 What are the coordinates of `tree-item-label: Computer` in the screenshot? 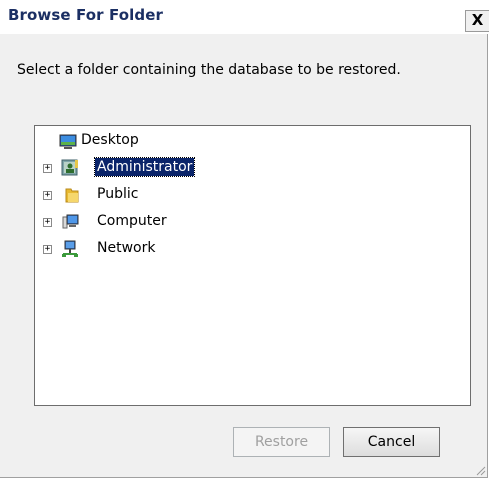 It's located at (132, 221).